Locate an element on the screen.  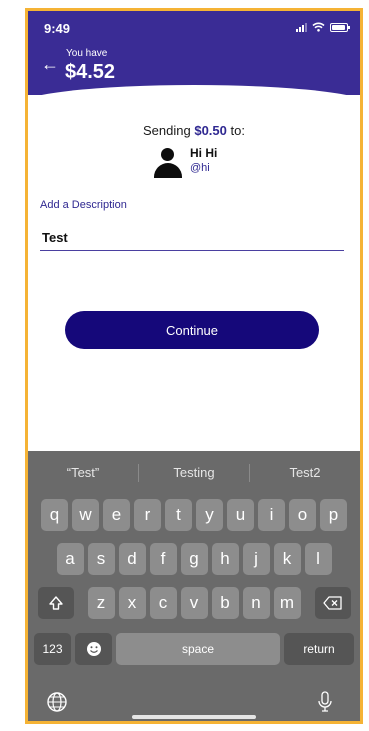
recipient-name: Hi Hi is located at coordinates (204, 153).